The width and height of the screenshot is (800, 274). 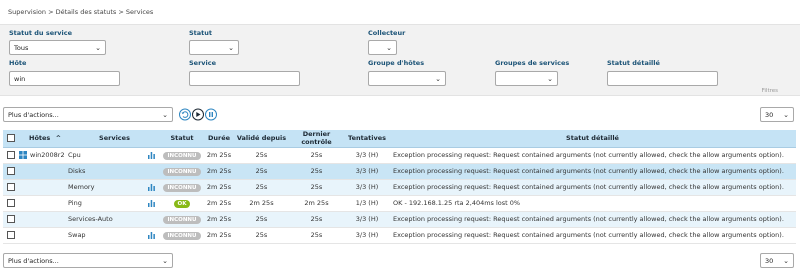 I want to click on status-label: Statut, so click(x=201, y=33).